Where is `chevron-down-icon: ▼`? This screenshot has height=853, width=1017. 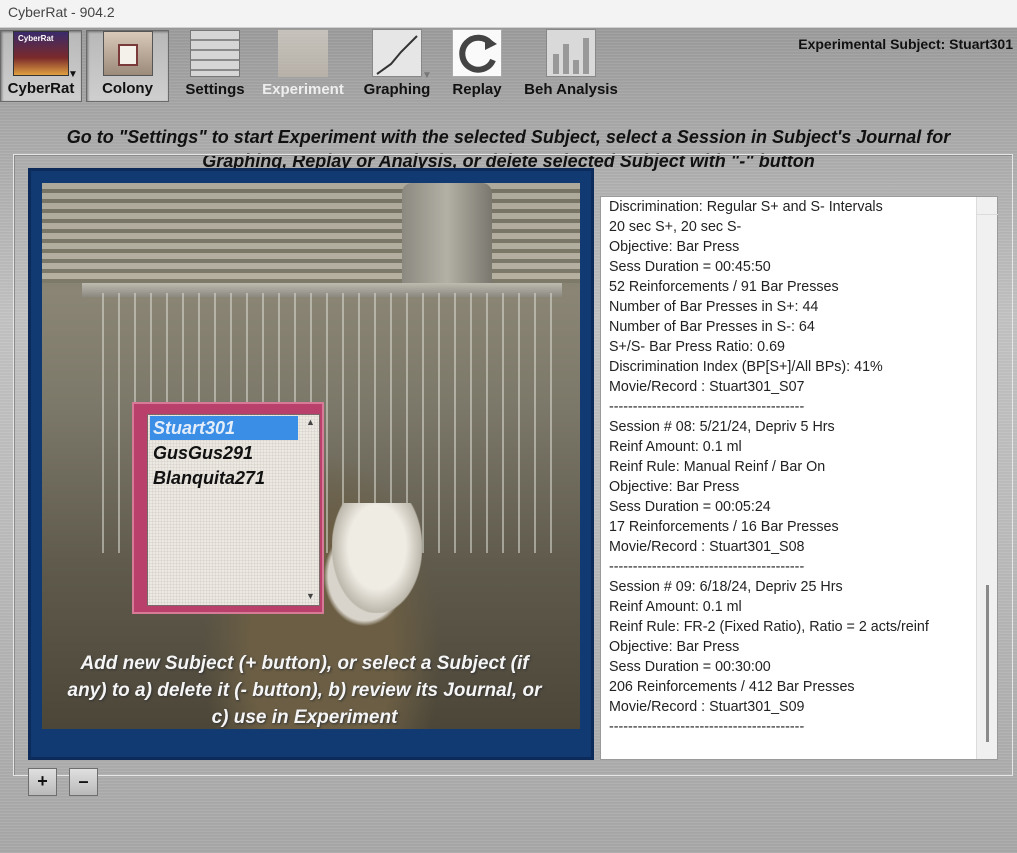
chevron-down-icon: ▼ is located at coordinates (73, 74).